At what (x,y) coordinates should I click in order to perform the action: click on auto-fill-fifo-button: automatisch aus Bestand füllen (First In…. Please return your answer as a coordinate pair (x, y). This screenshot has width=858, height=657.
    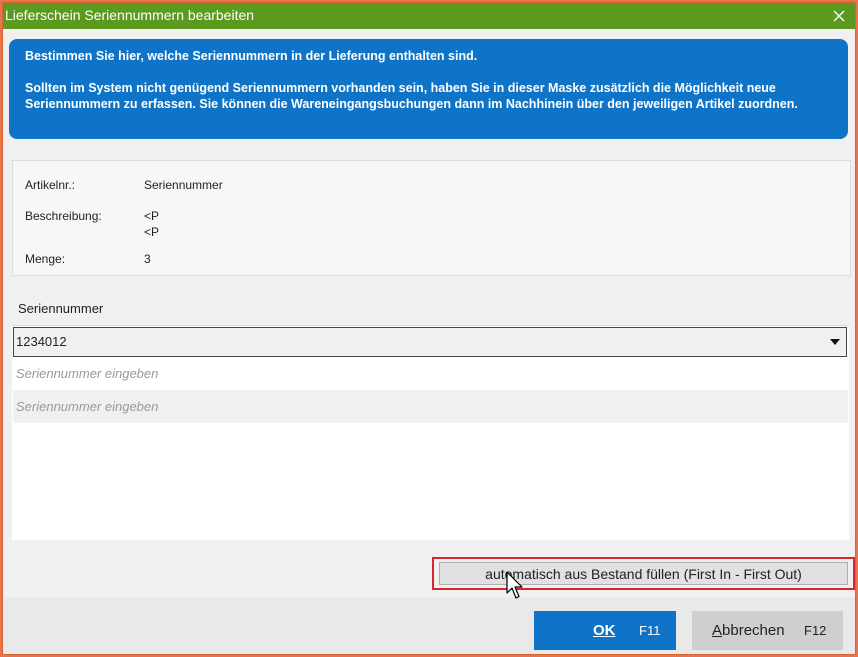
    Looking at the image, I should click on (643, 573).